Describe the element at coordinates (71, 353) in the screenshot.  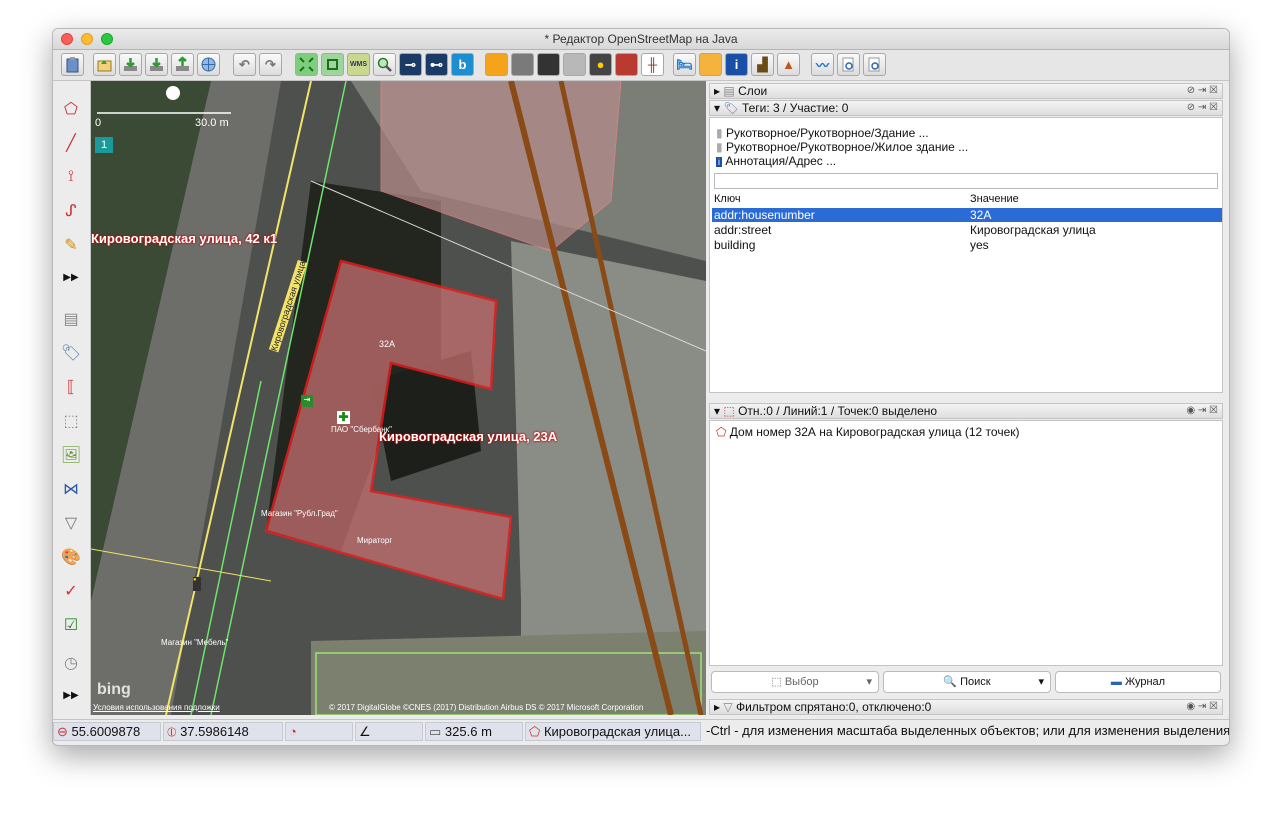
I see `tags-toggle: 🏷` at that location.